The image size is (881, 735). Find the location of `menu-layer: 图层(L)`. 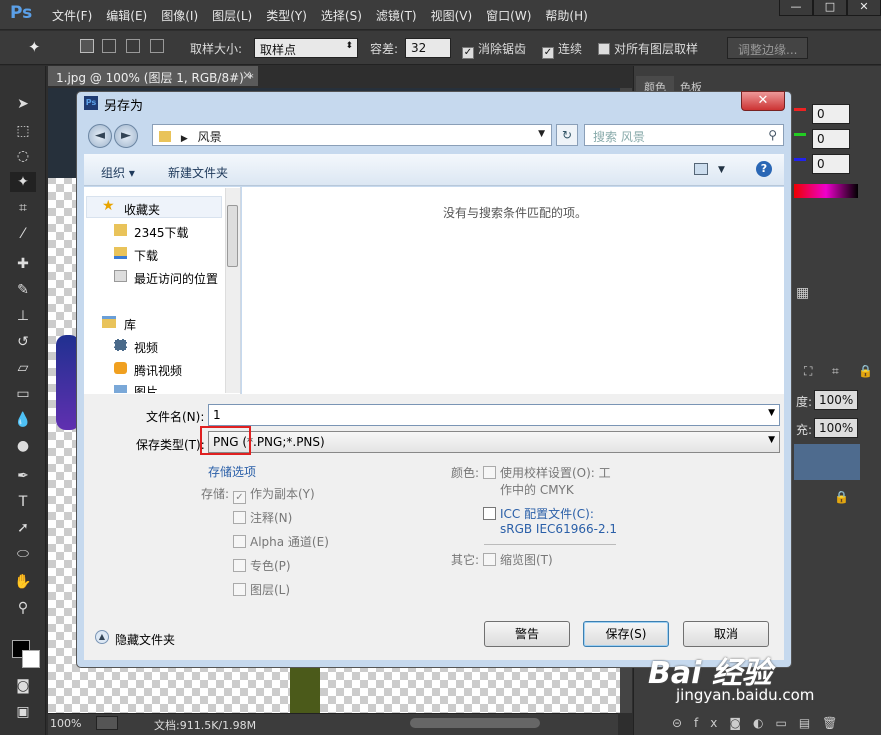

menu-layer: 图层(L) is located at coordinates (232, 15).